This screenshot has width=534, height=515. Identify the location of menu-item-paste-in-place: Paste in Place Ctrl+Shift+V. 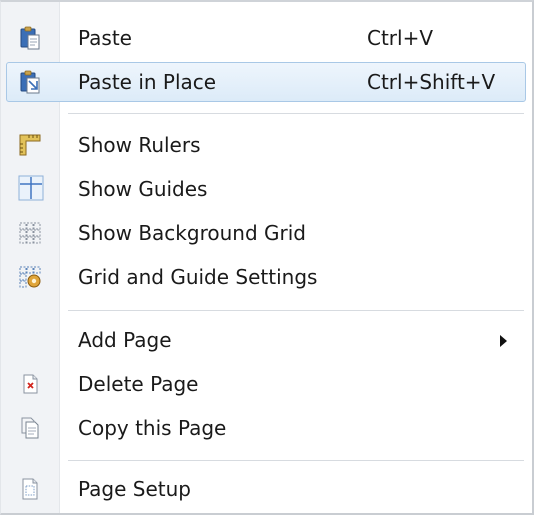
(266, 82).